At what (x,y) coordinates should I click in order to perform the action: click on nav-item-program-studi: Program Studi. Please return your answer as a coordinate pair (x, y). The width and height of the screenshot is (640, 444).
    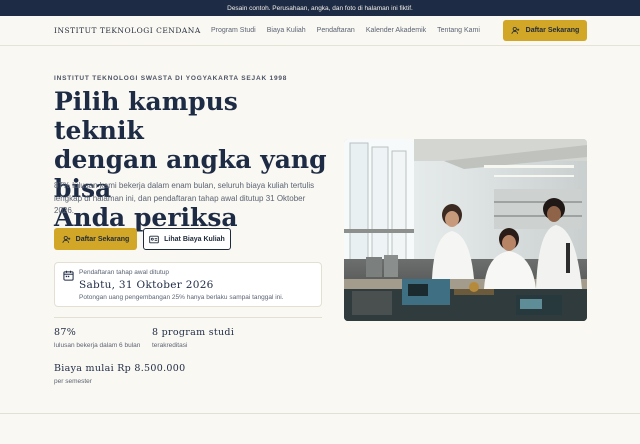
    Looking at the image, I should click on (233, 30).